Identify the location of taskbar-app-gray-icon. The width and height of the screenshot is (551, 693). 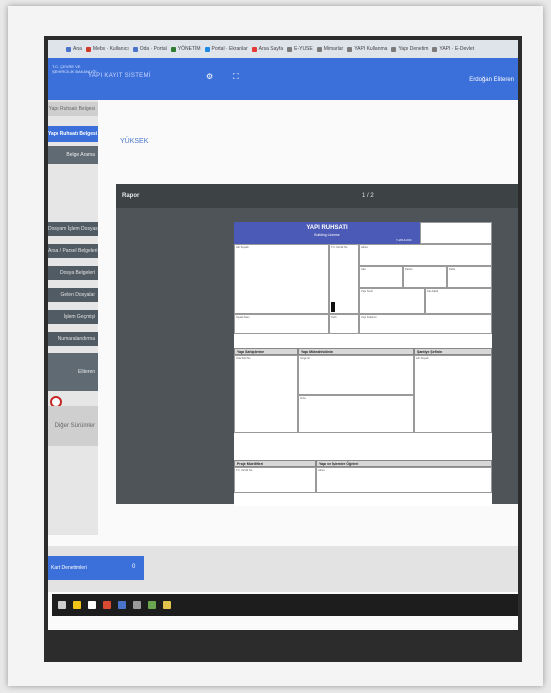
(137, 605).